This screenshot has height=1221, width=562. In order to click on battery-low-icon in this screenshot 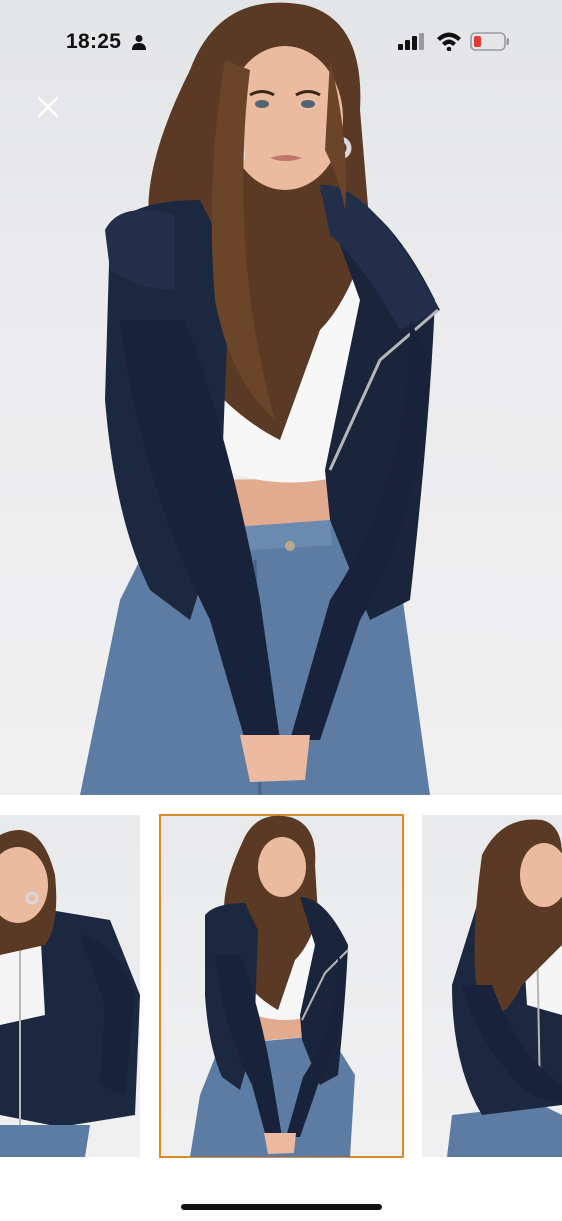, I will do `click(490, 44)`.